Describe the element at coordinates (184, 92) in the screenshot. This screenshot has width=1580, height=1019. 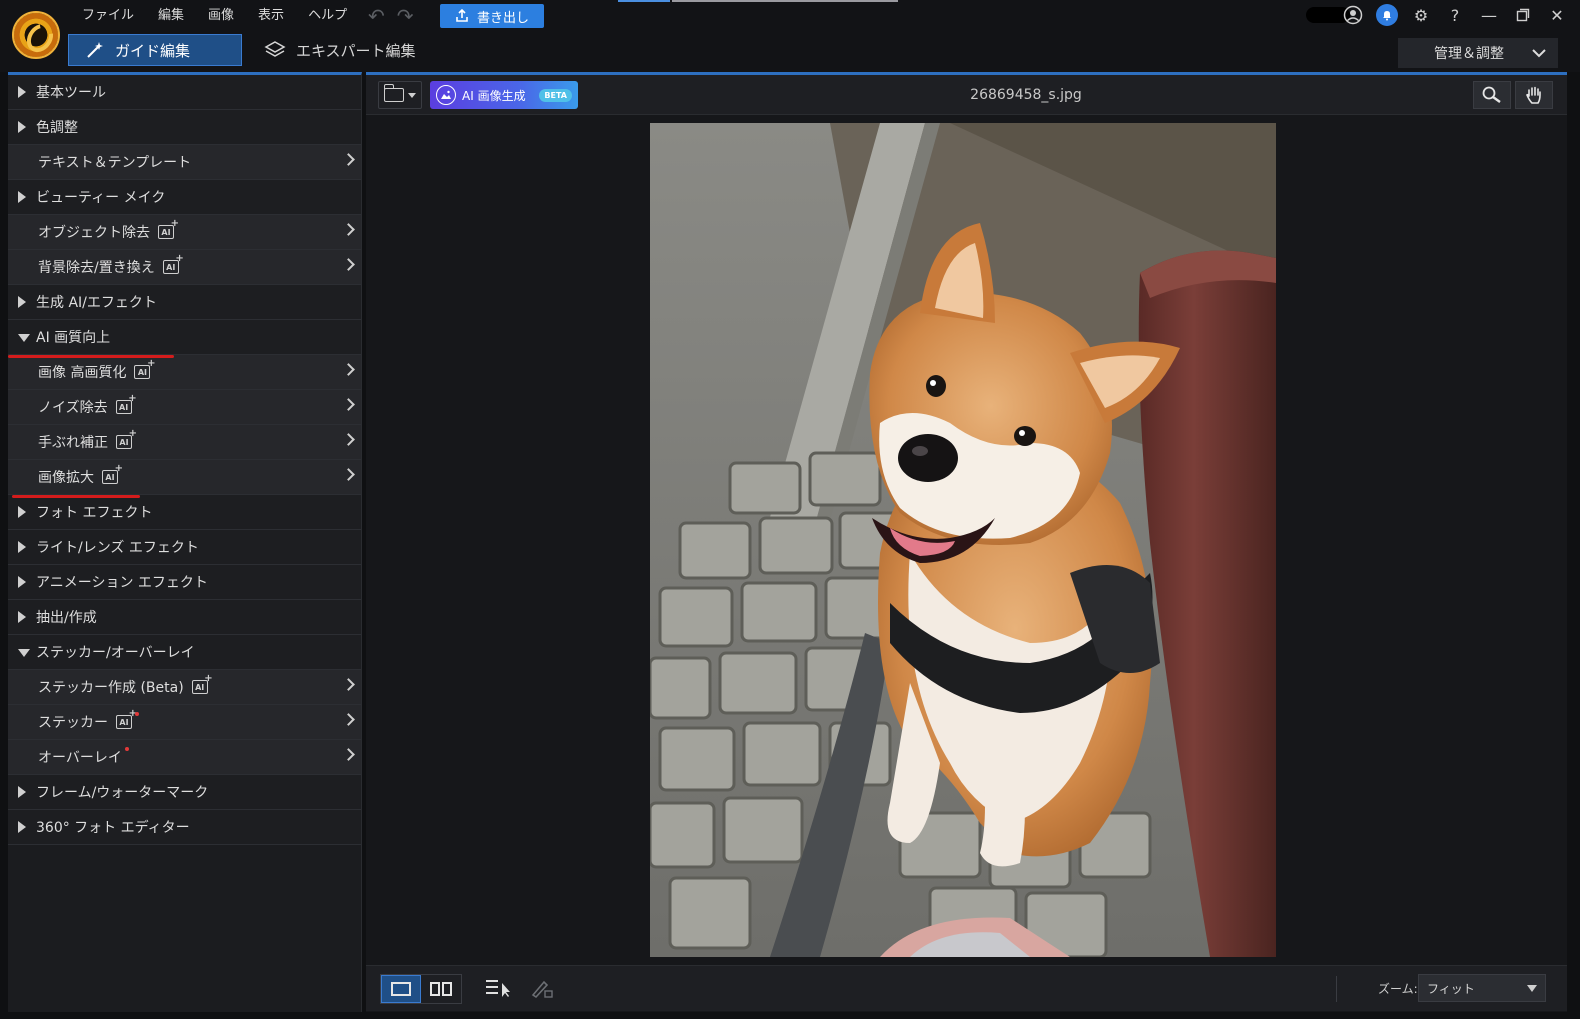
I see `panel-section-0: 基本ツール` at that location.